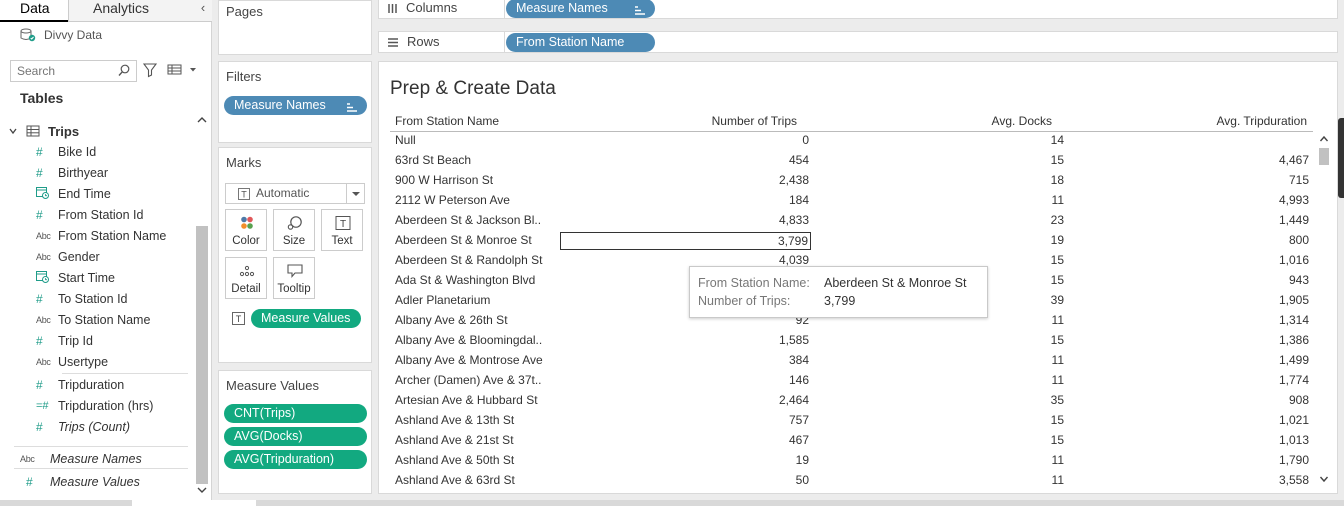 This screenshot has height=506, width=1344. I want to click on table-row: Albany Ave & Bloomingdal.. 1,585 15 1,386, so click(851, 341).